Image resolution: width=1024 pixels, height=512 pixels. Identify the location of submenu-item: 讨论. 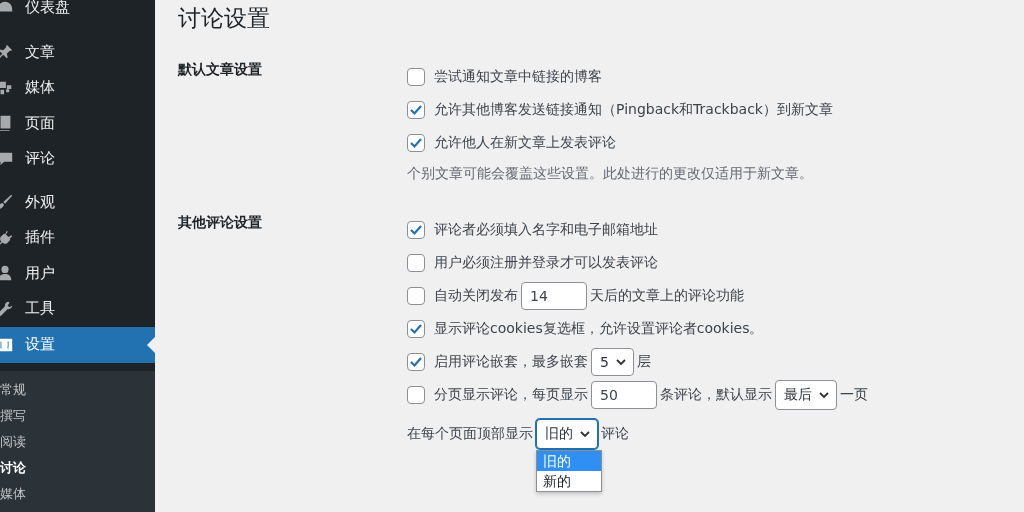
(77, 467).